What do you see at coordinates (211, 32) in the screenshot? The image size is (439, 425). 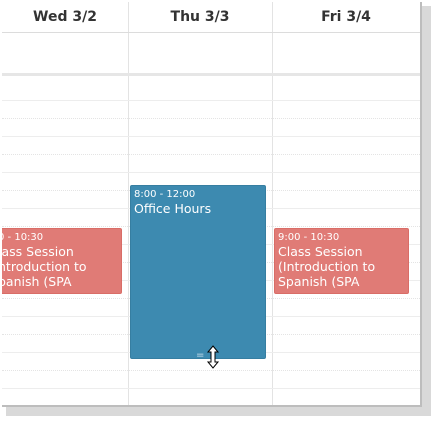 I see `header-divider` at bounding box center [211, 32].